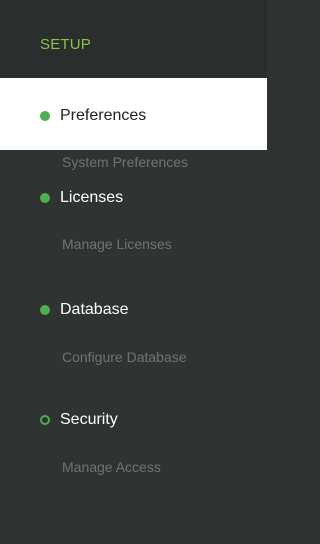 The image size is (320, 544). I want to click on section-title: SETUP, so click(66, 44).